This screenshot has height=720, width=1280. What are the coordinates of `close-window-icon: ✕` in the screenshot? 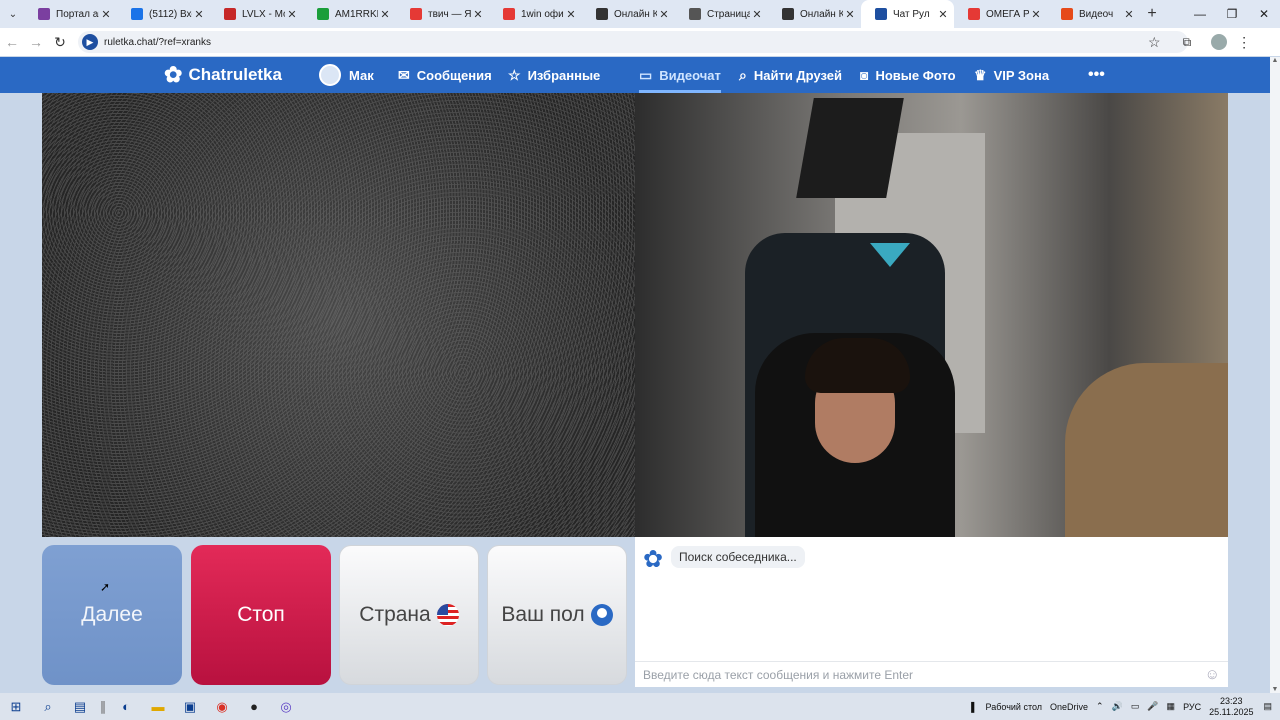 It's located at (1264, 14).